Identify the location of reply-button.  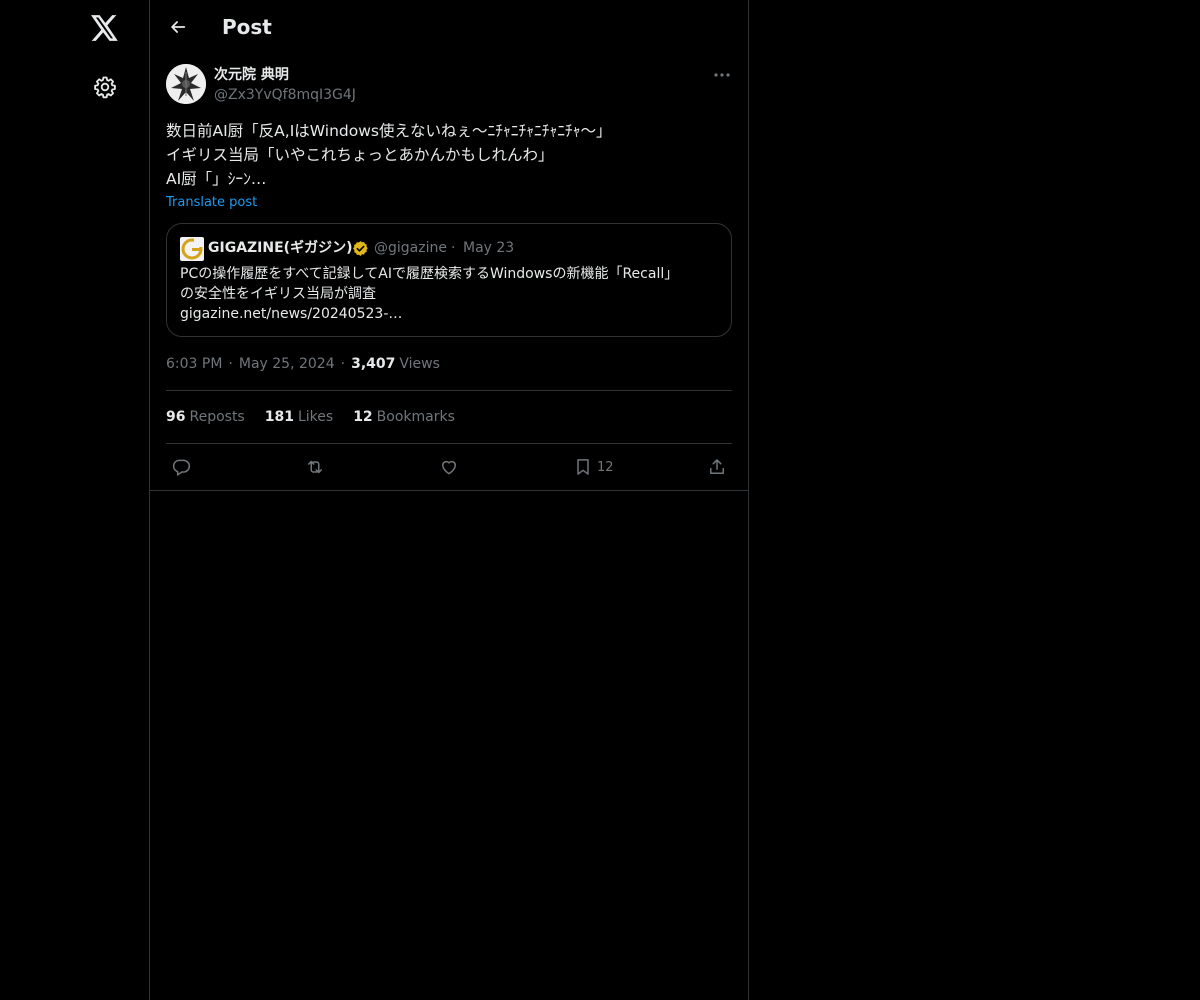
(181, 467).